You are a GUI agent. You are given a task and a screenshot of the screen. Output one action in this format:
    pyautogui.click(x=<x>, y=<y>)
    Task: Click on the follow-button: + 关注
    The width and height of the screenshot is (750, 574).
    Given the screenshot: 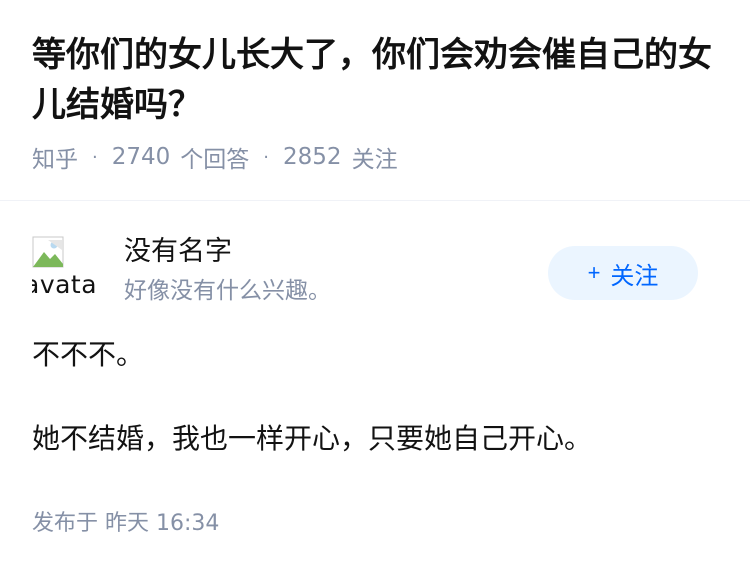 What is the action you would take?
    pyautogui.click(x=623, y=273)
    